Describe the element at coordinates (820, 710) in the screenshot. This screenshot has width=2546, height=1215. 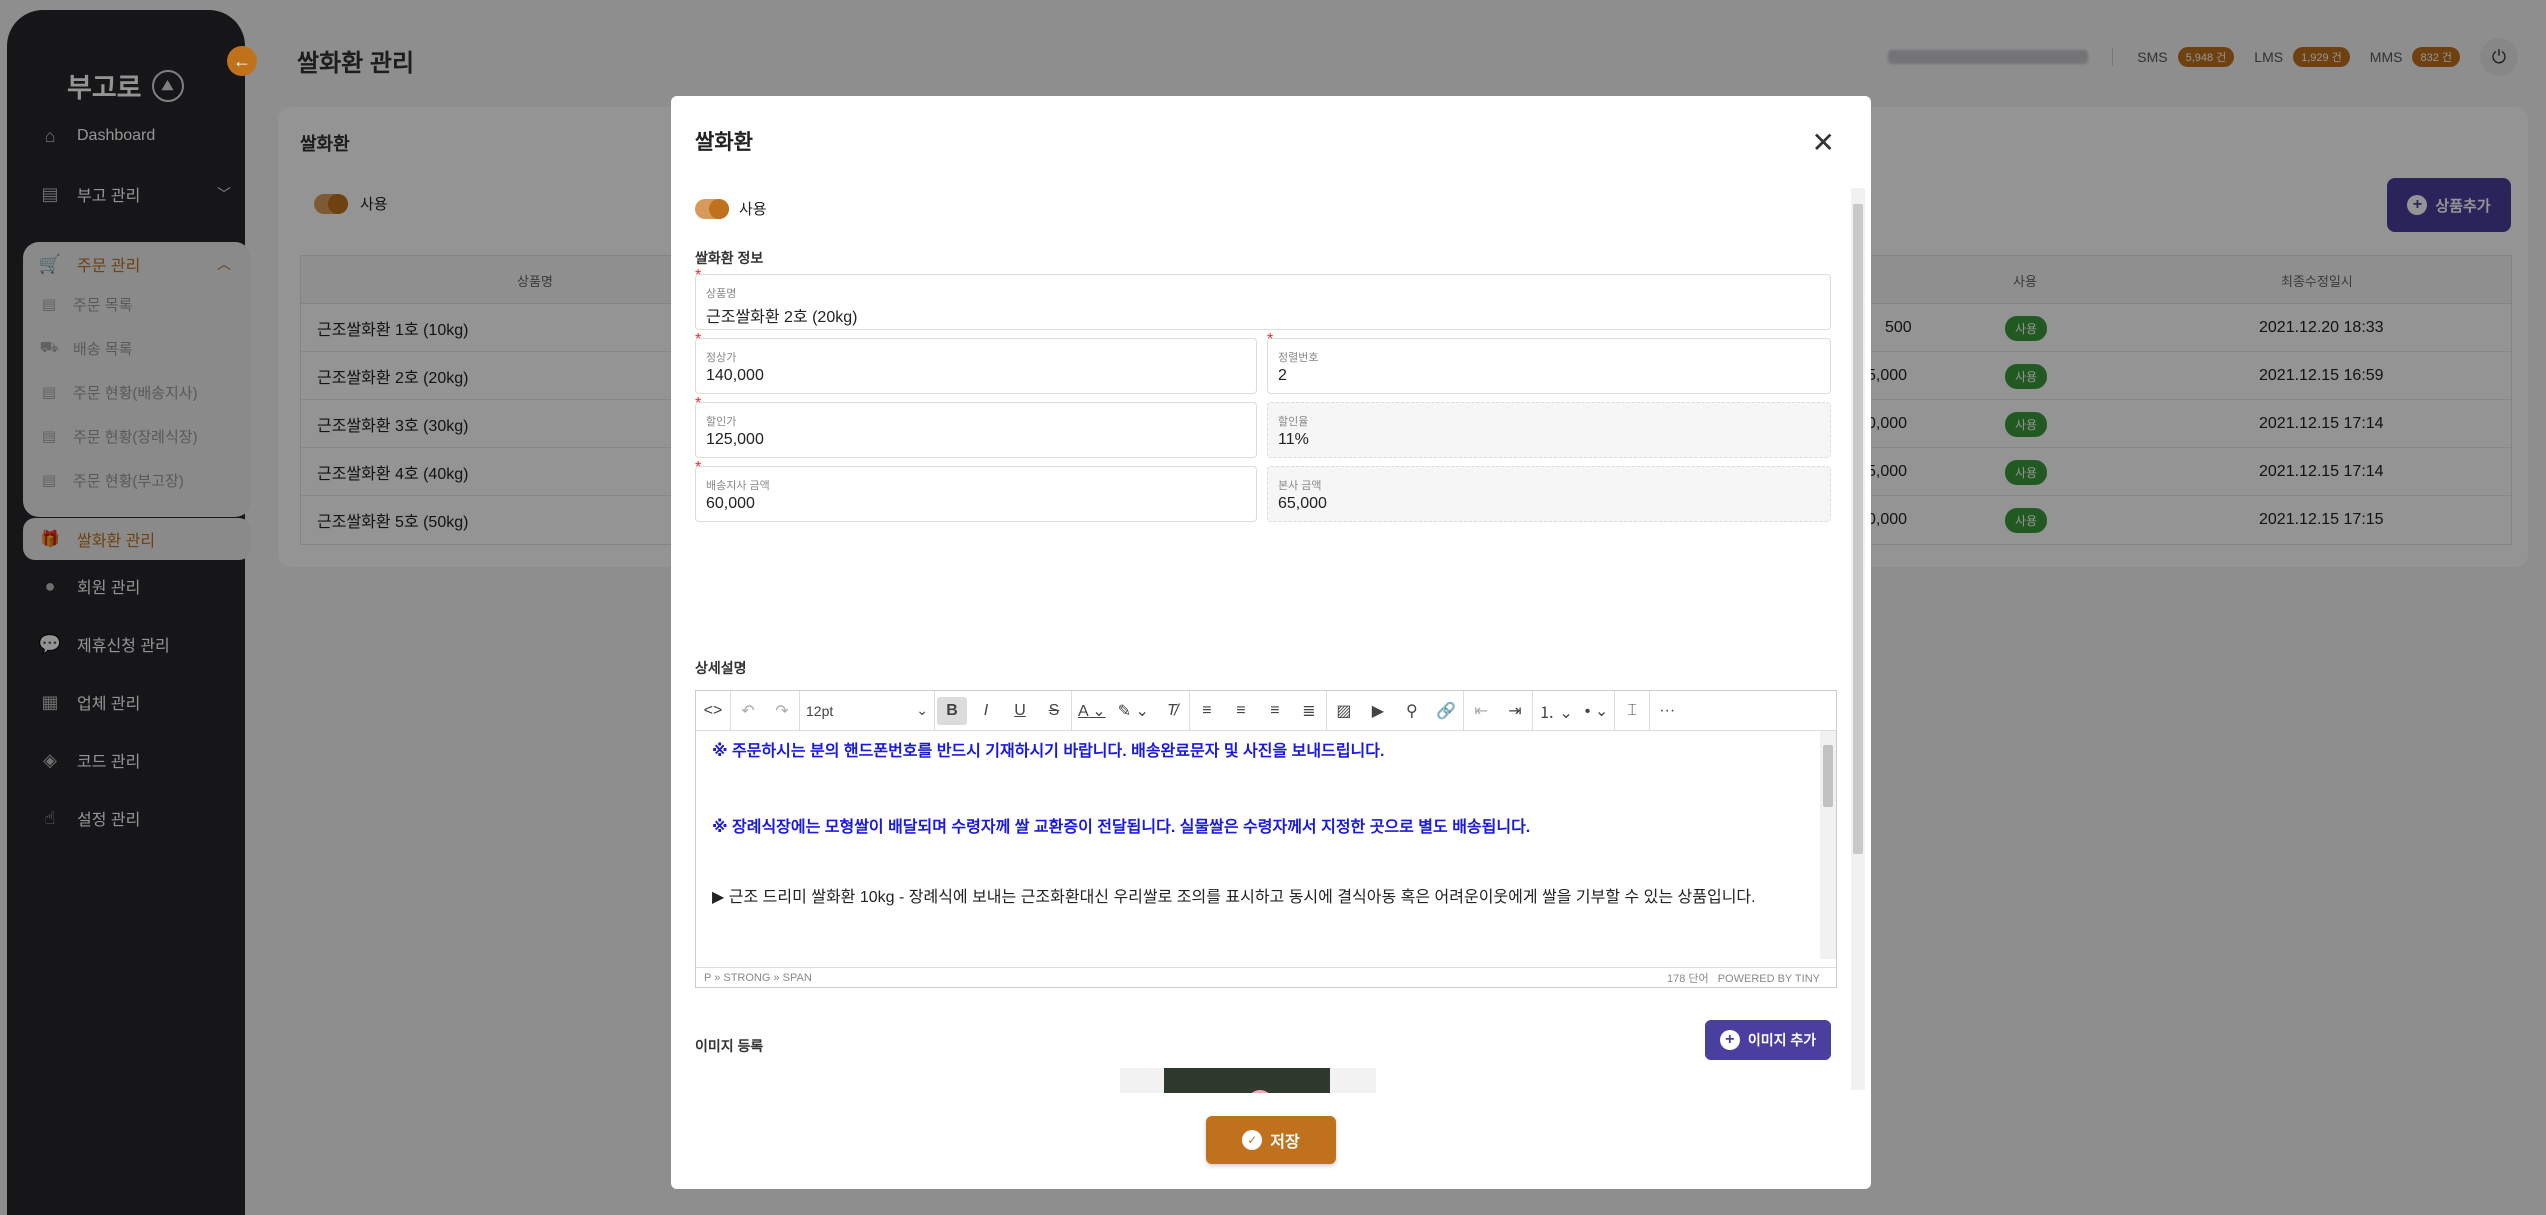
I see `font-size-value: 12pt` at that location.